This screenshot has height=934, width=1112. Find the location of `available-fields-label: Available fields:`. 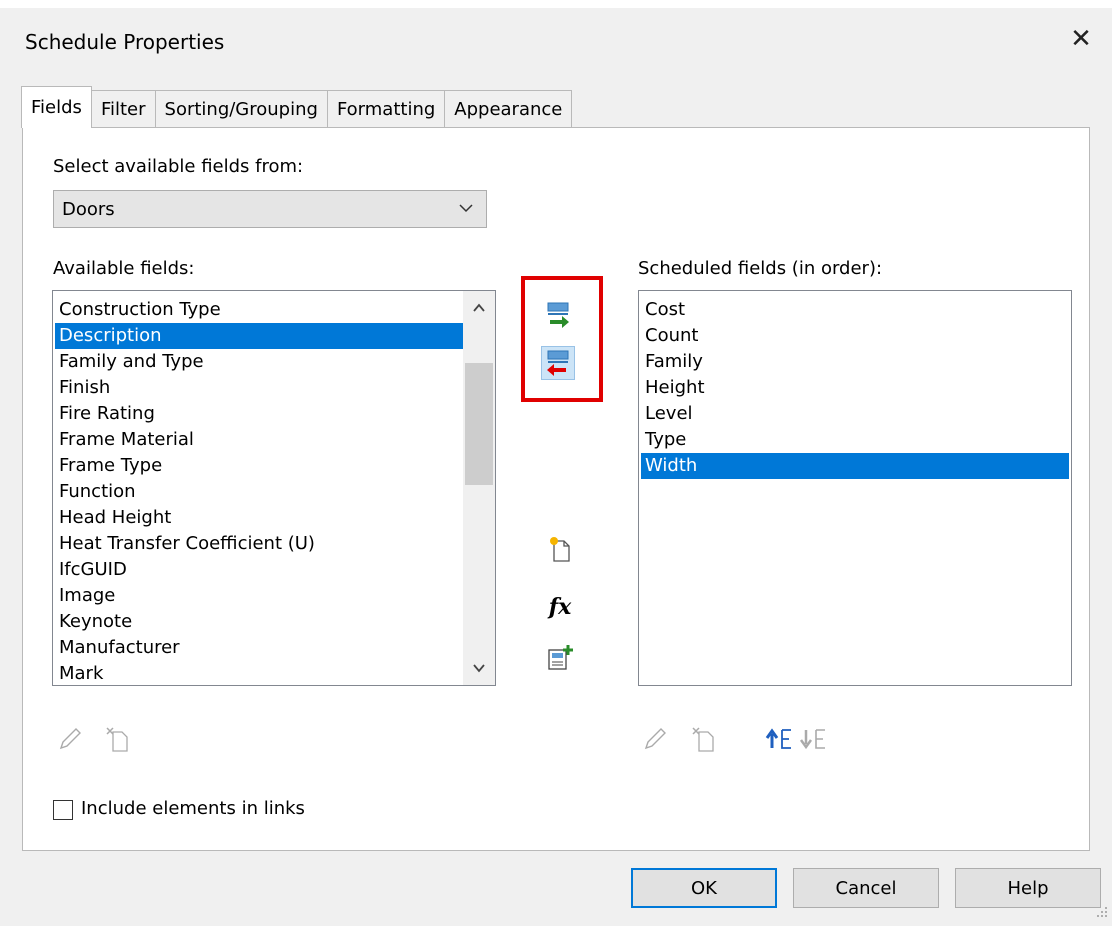

available-fields-label: Available fields: is located at coordinates (124, 268).